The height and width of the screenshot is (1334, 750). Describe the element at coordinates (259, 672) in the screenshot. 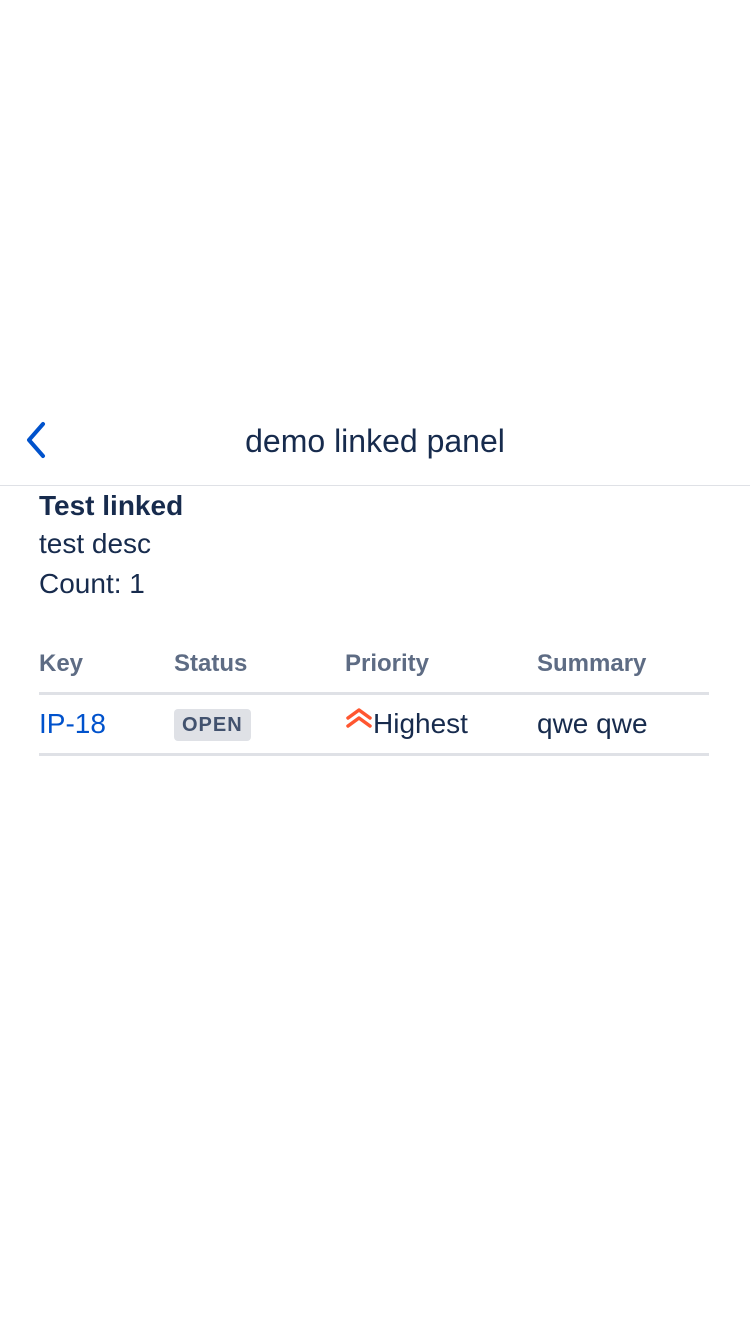

I see `column-header-status: Status` at that location.